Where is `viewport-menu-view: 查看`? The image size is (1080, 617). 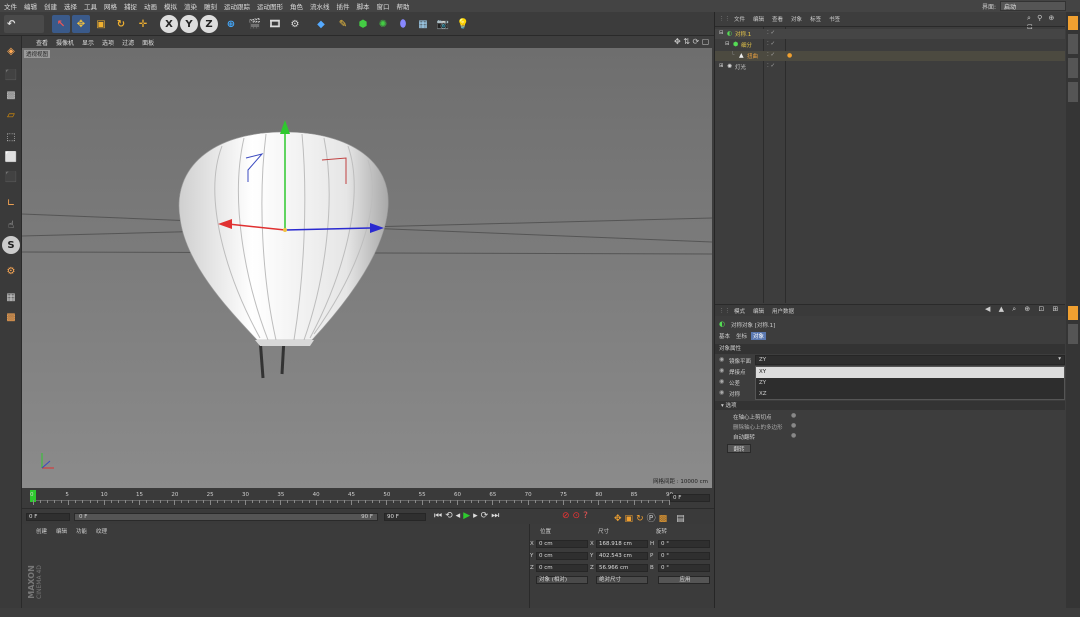
viewport-menu-view: 查看 is located at coordinates (42, 42).